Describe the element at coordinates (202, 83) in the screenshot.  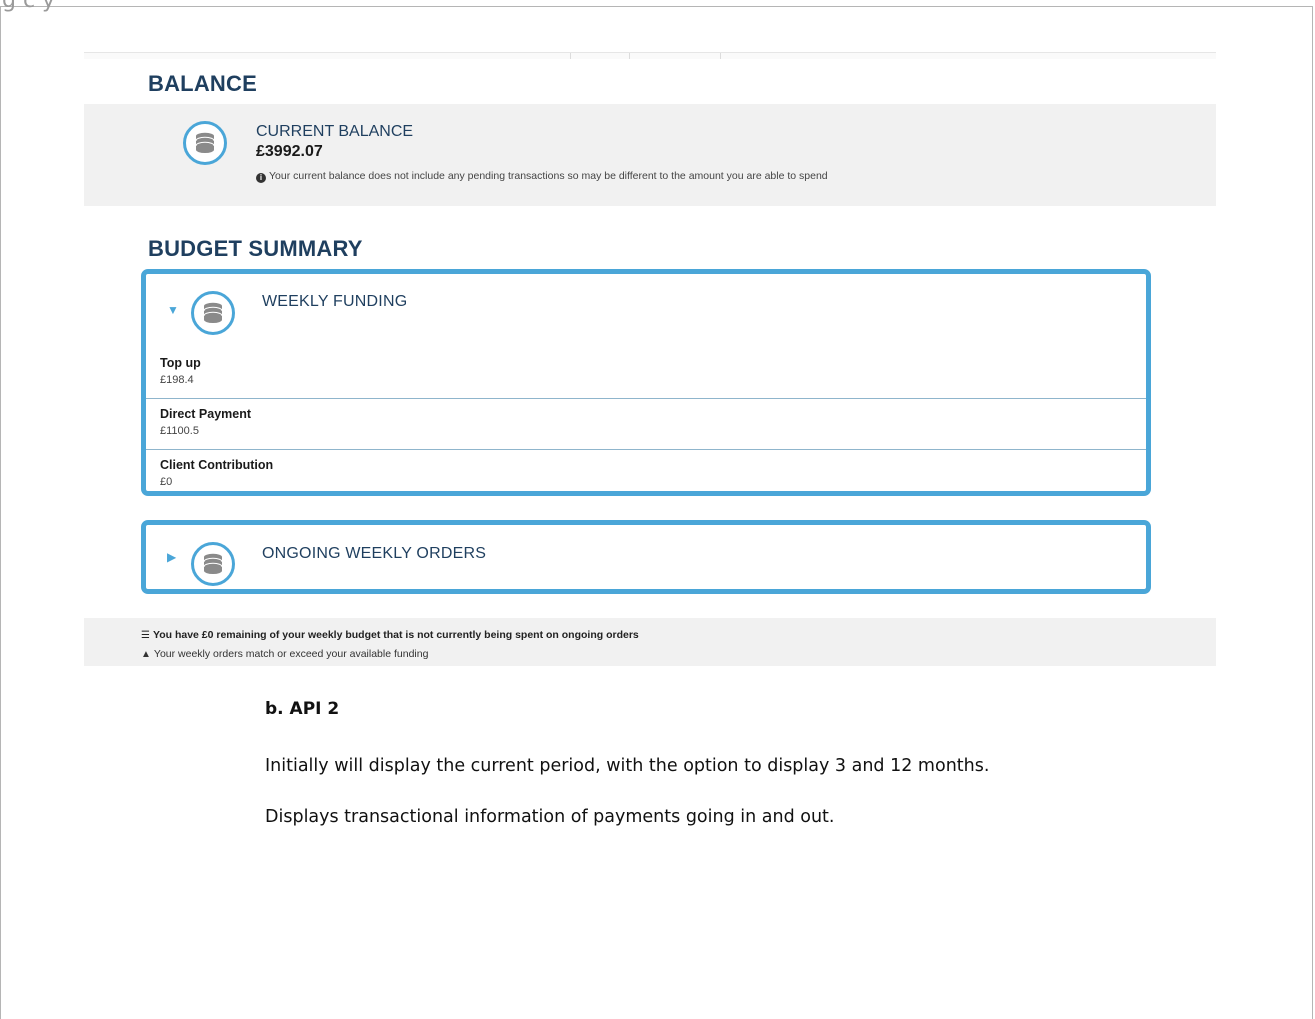
I see `balance-heading: BALANCE` at that location.